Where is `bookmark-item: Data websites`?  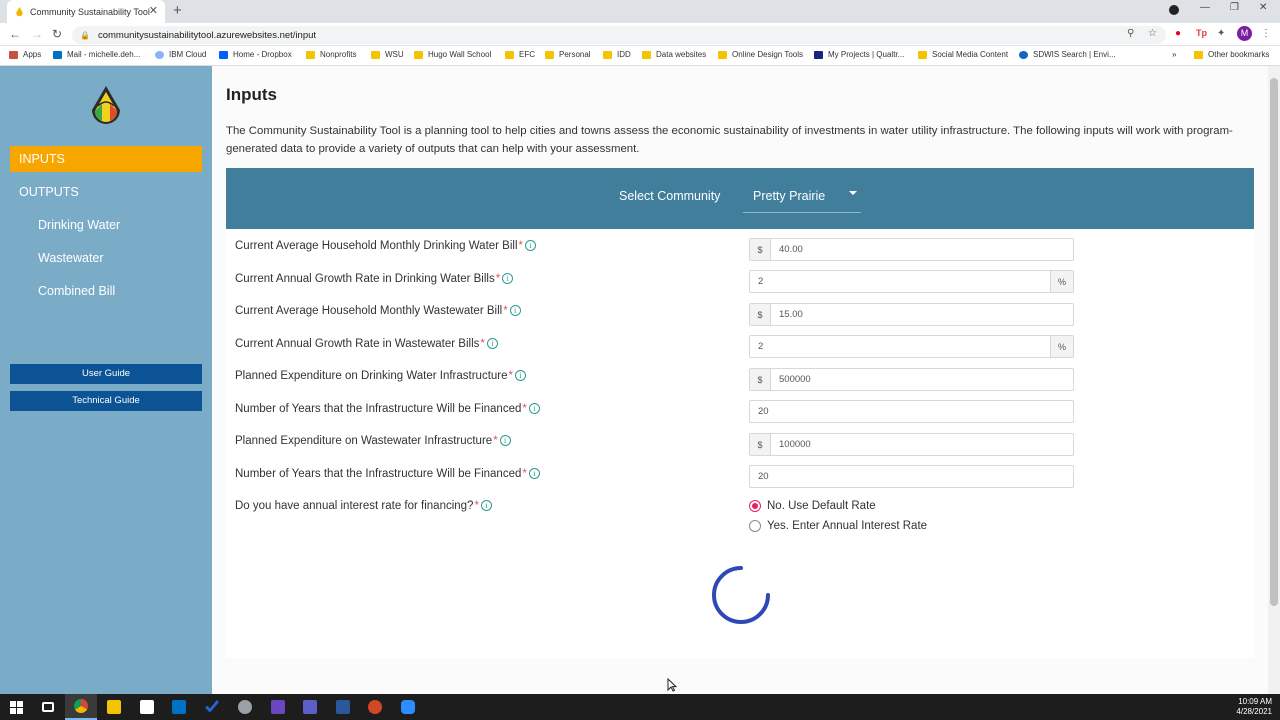
bookmark-item: Data websites is located at coordinates (674, 54).